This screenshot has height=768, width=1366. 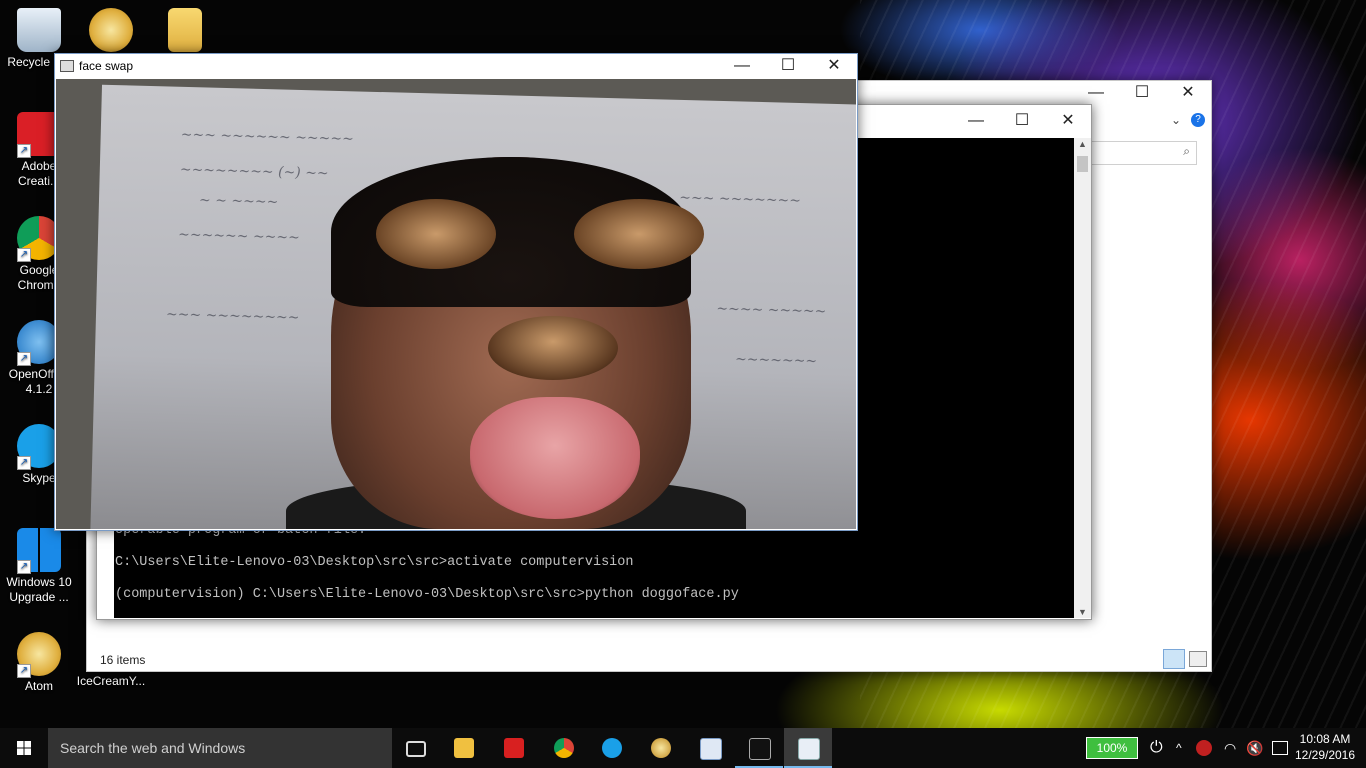 What do you see at coordinates (238, 201) in the screenshot?
I see `whiteboard-scribble: ~ ~ ~~~~` at bounding box center [238, 201].